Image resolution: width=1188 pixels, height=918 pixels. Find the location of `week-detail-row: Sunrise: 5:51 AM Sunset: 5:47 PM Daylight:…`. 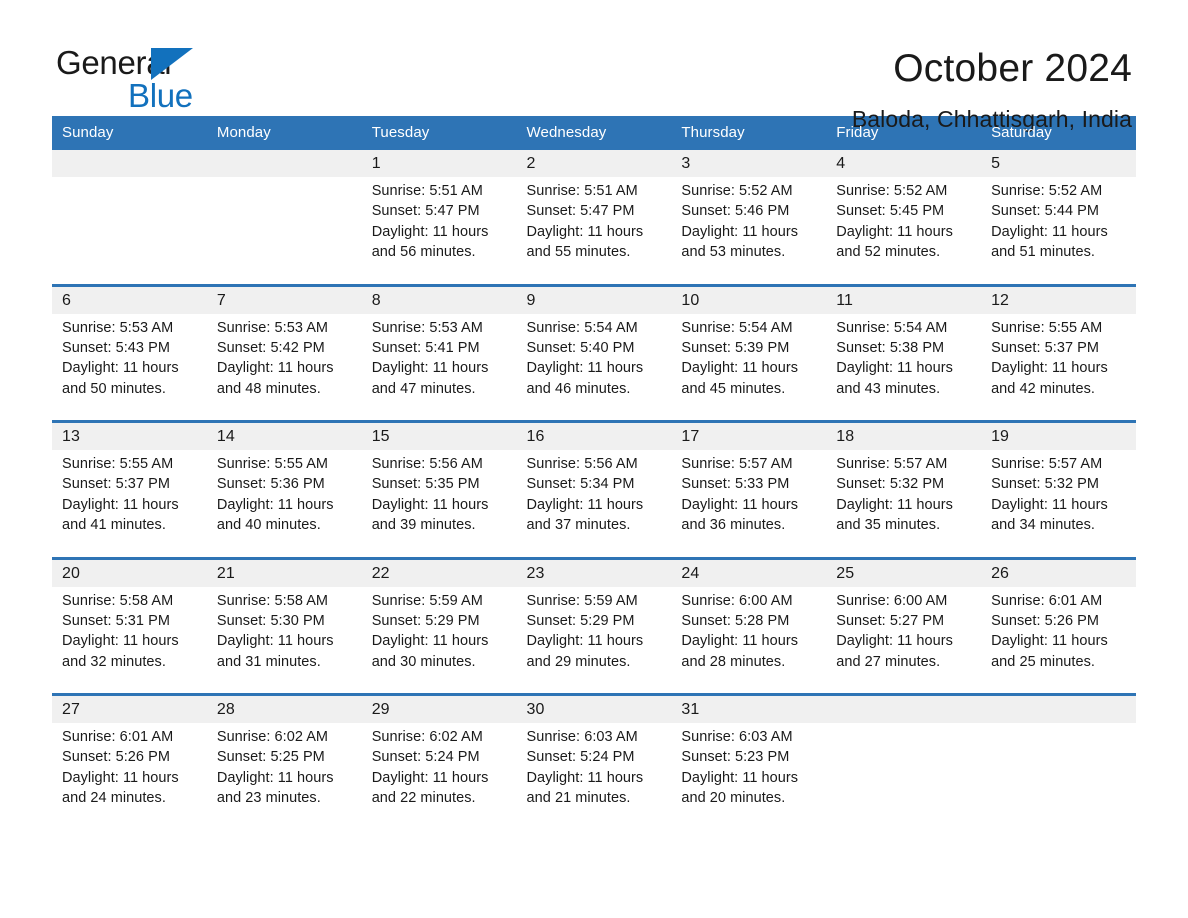

week-detail-row: Sunrise: 5:51 AM Sunset: 5:47 PM Daylight:… is located at coordinates (594, 231).